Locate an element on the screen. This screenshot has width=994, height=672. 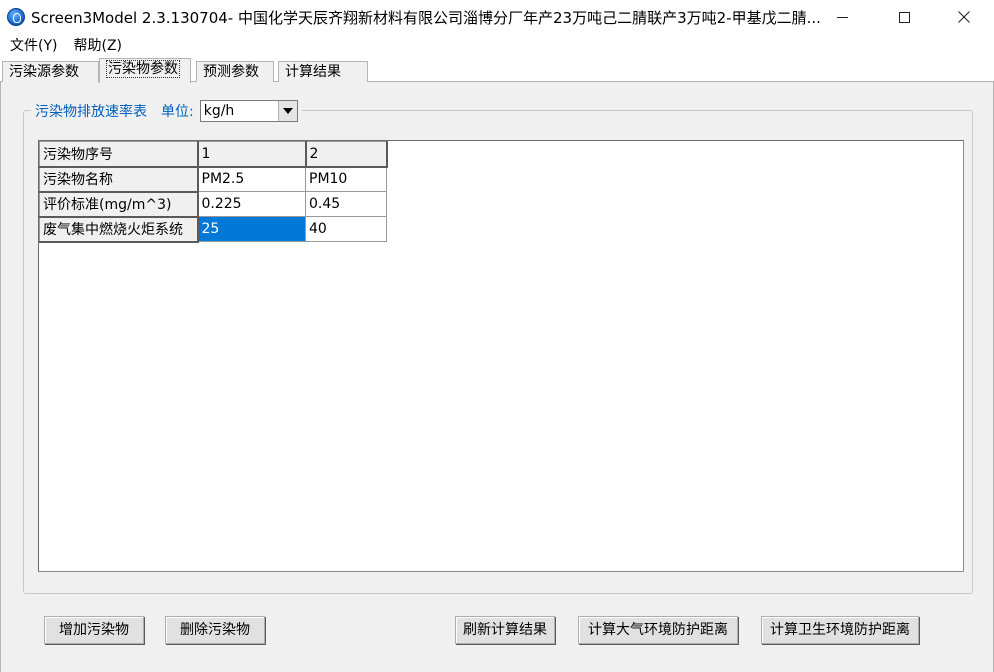
maximize-button is located at coordinates (904, 17).